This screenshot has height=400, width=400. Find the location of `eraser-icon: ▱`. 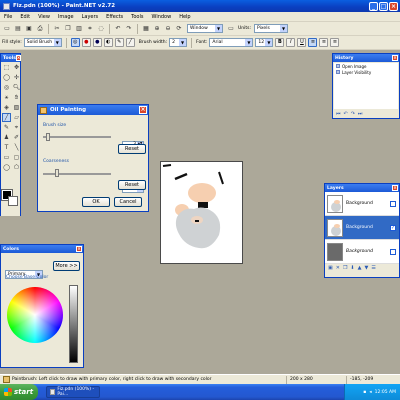

eraser-icon: ▱ is located at coordinates (16, 117).